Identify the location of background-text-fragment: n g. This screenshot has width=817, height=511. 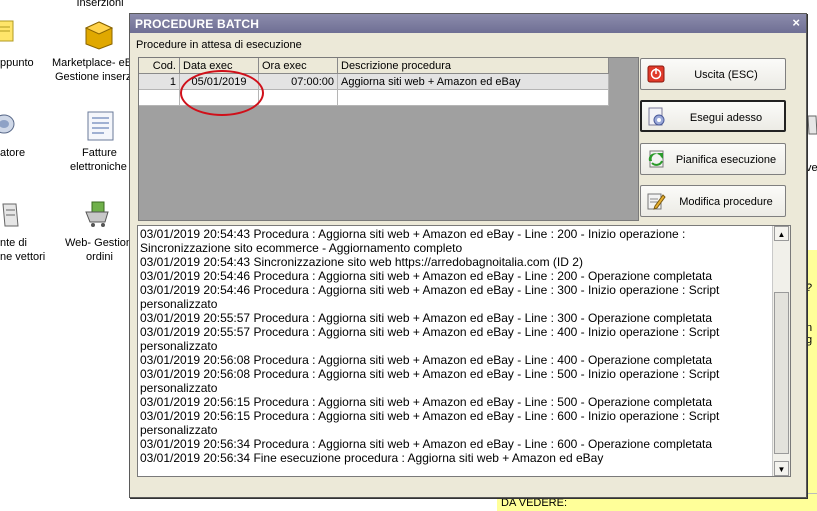
(809, 334).